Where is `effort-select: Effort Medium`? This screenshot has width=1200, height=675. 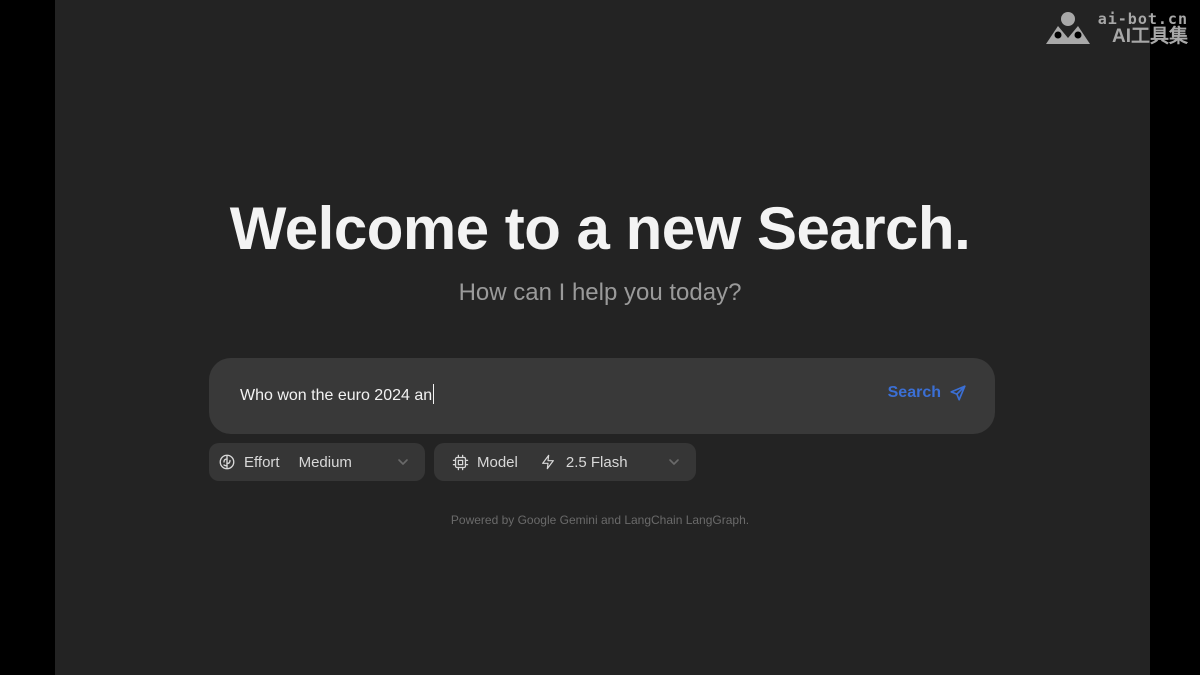 effort-select: Effort Medium is located at coordinates (317, 462).